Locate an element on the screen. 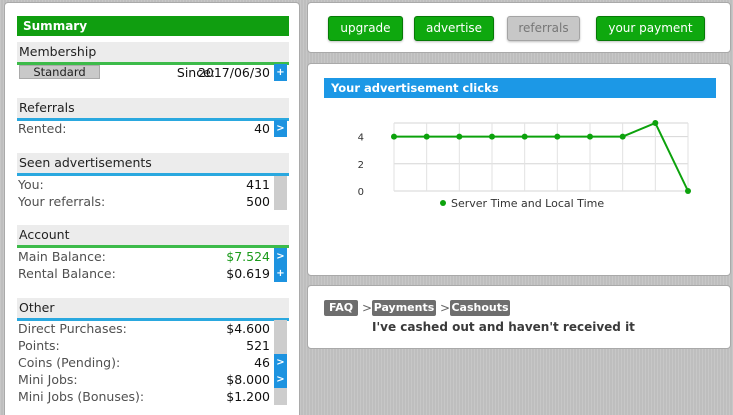 The width and height of the screenshot is (733, 415). row-value: $4.600 is located at coordinates (248, 328).